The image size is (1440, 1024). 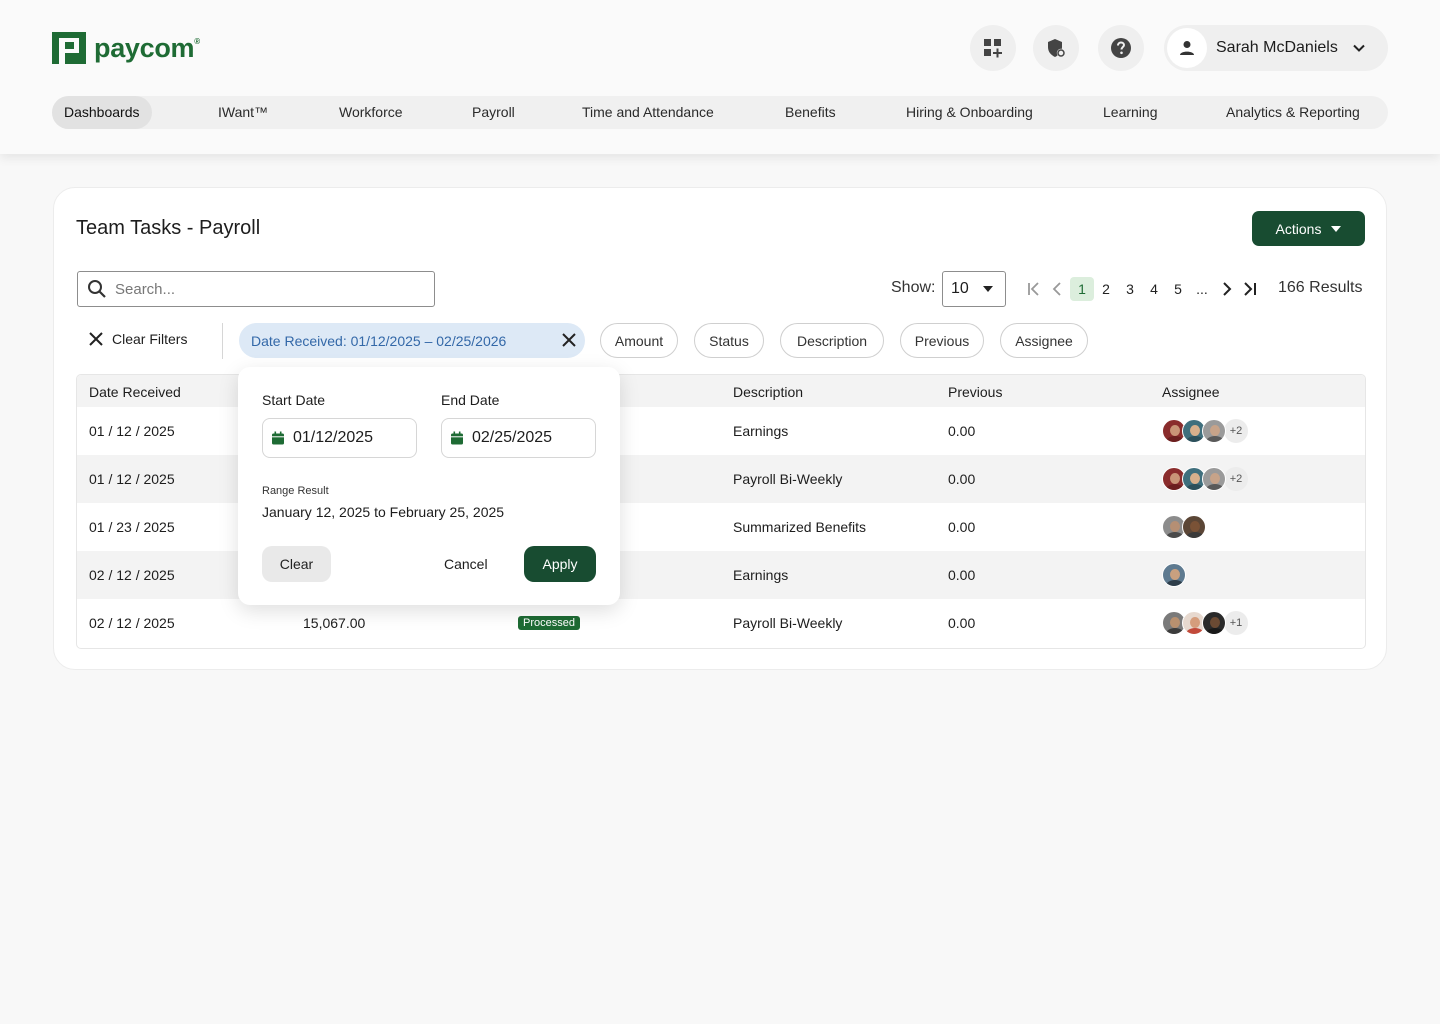 I want to click on search-box, so click(x=256, y=289).